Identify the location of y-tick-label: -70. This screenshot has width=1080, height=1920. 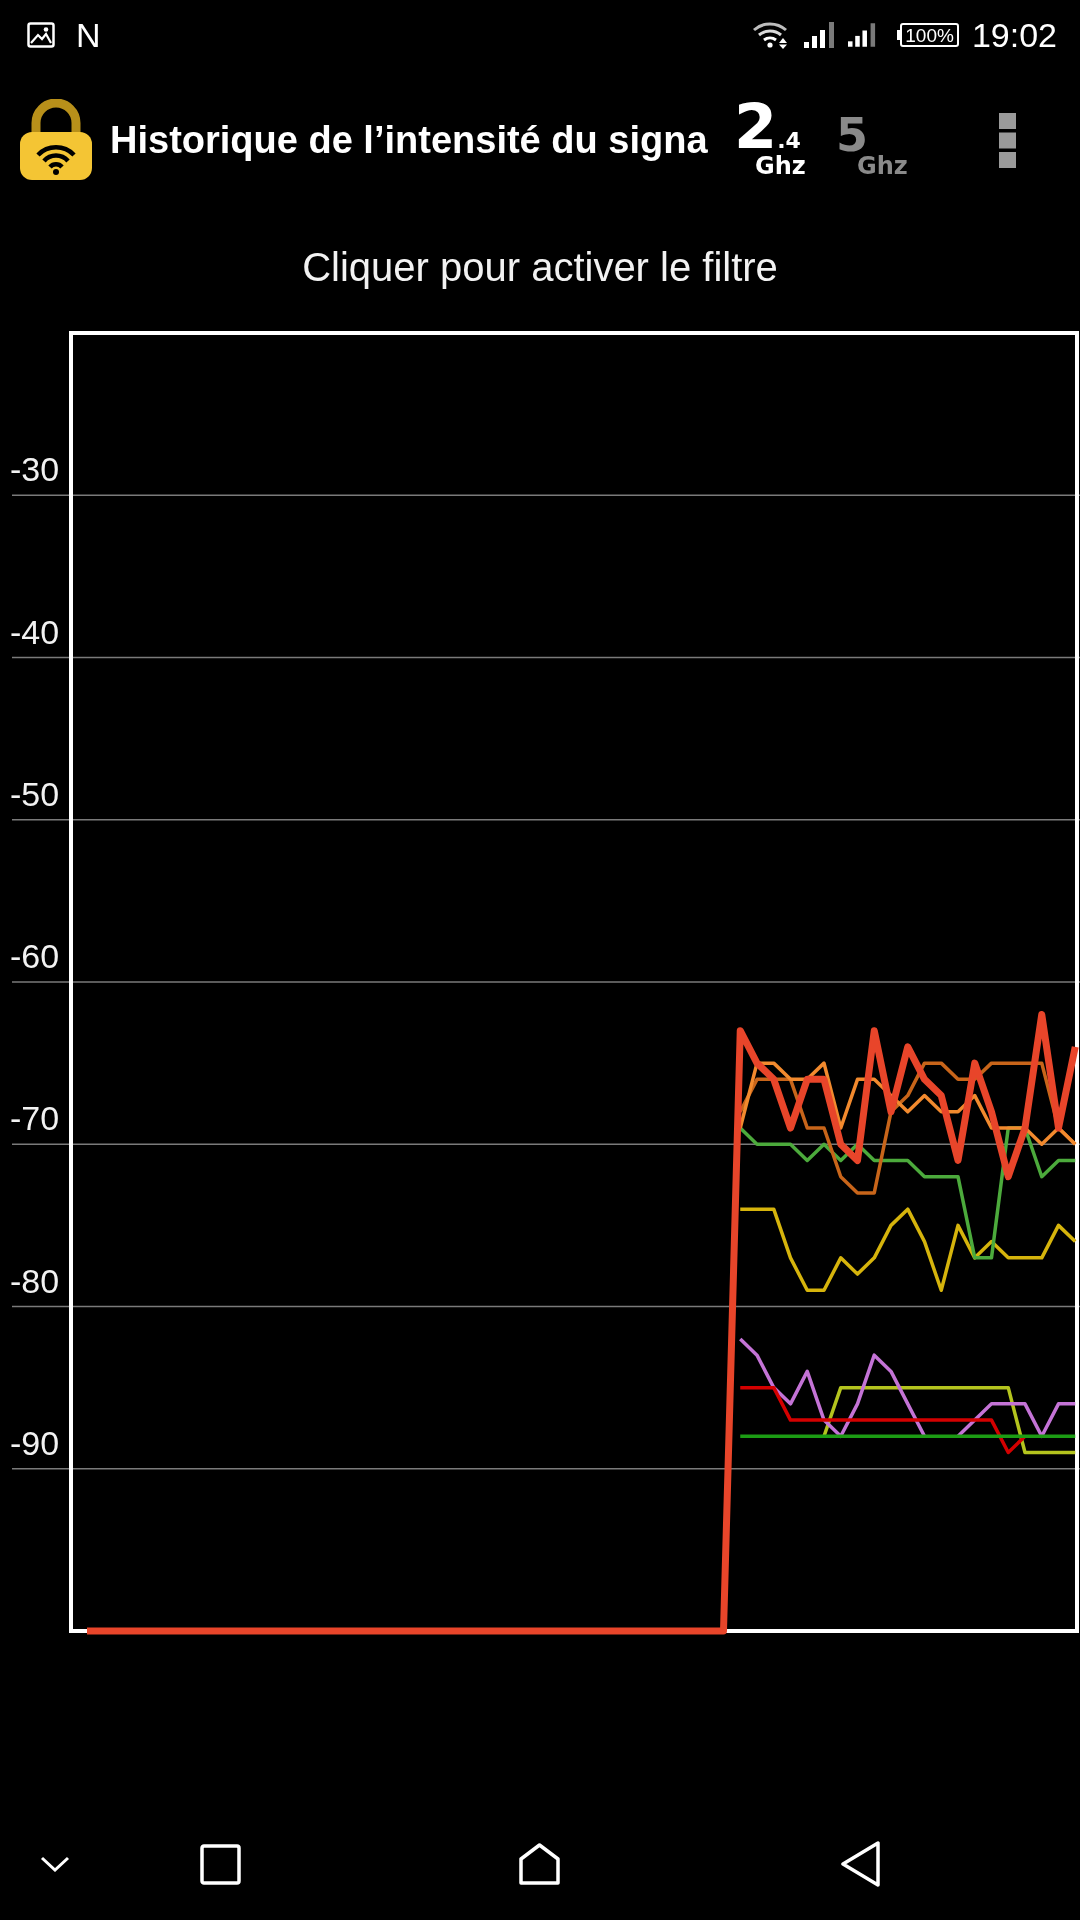
(35, 1118).